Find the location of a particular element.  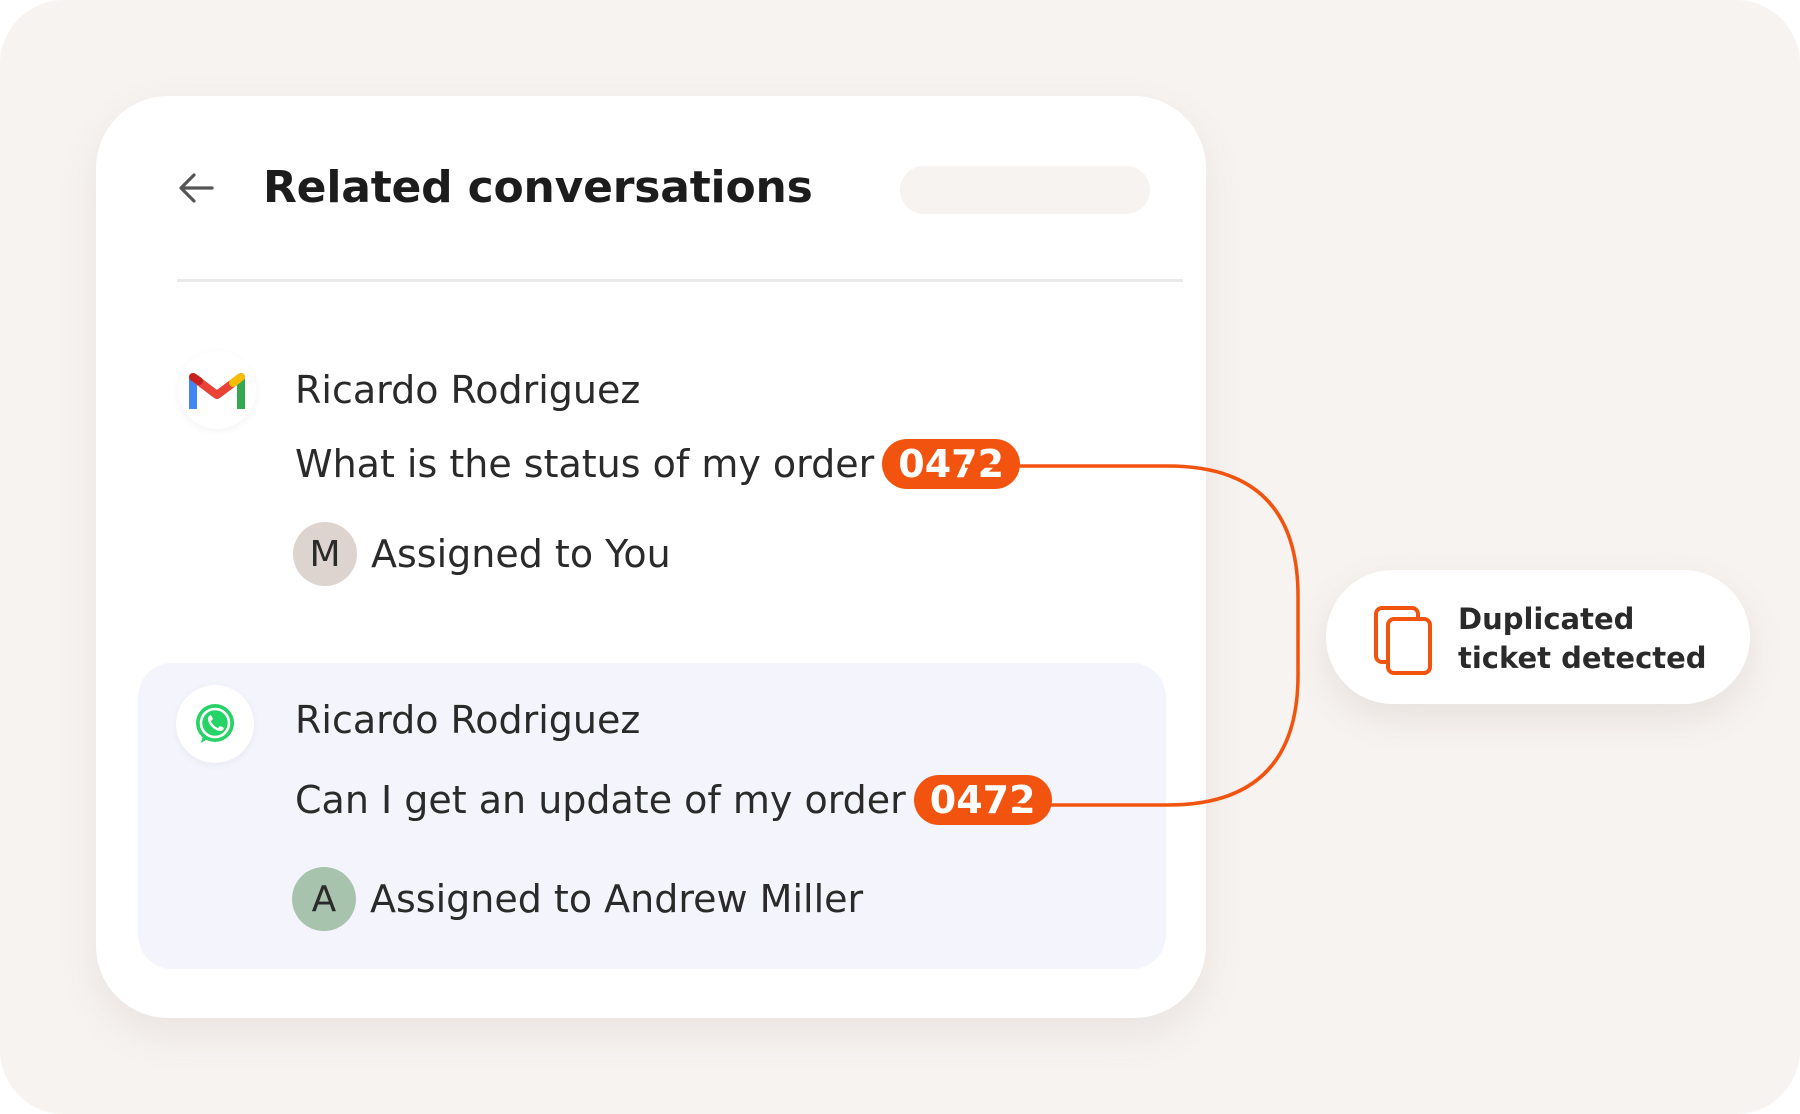

panel-header: Related conversations is located at coordinates (651, 191).